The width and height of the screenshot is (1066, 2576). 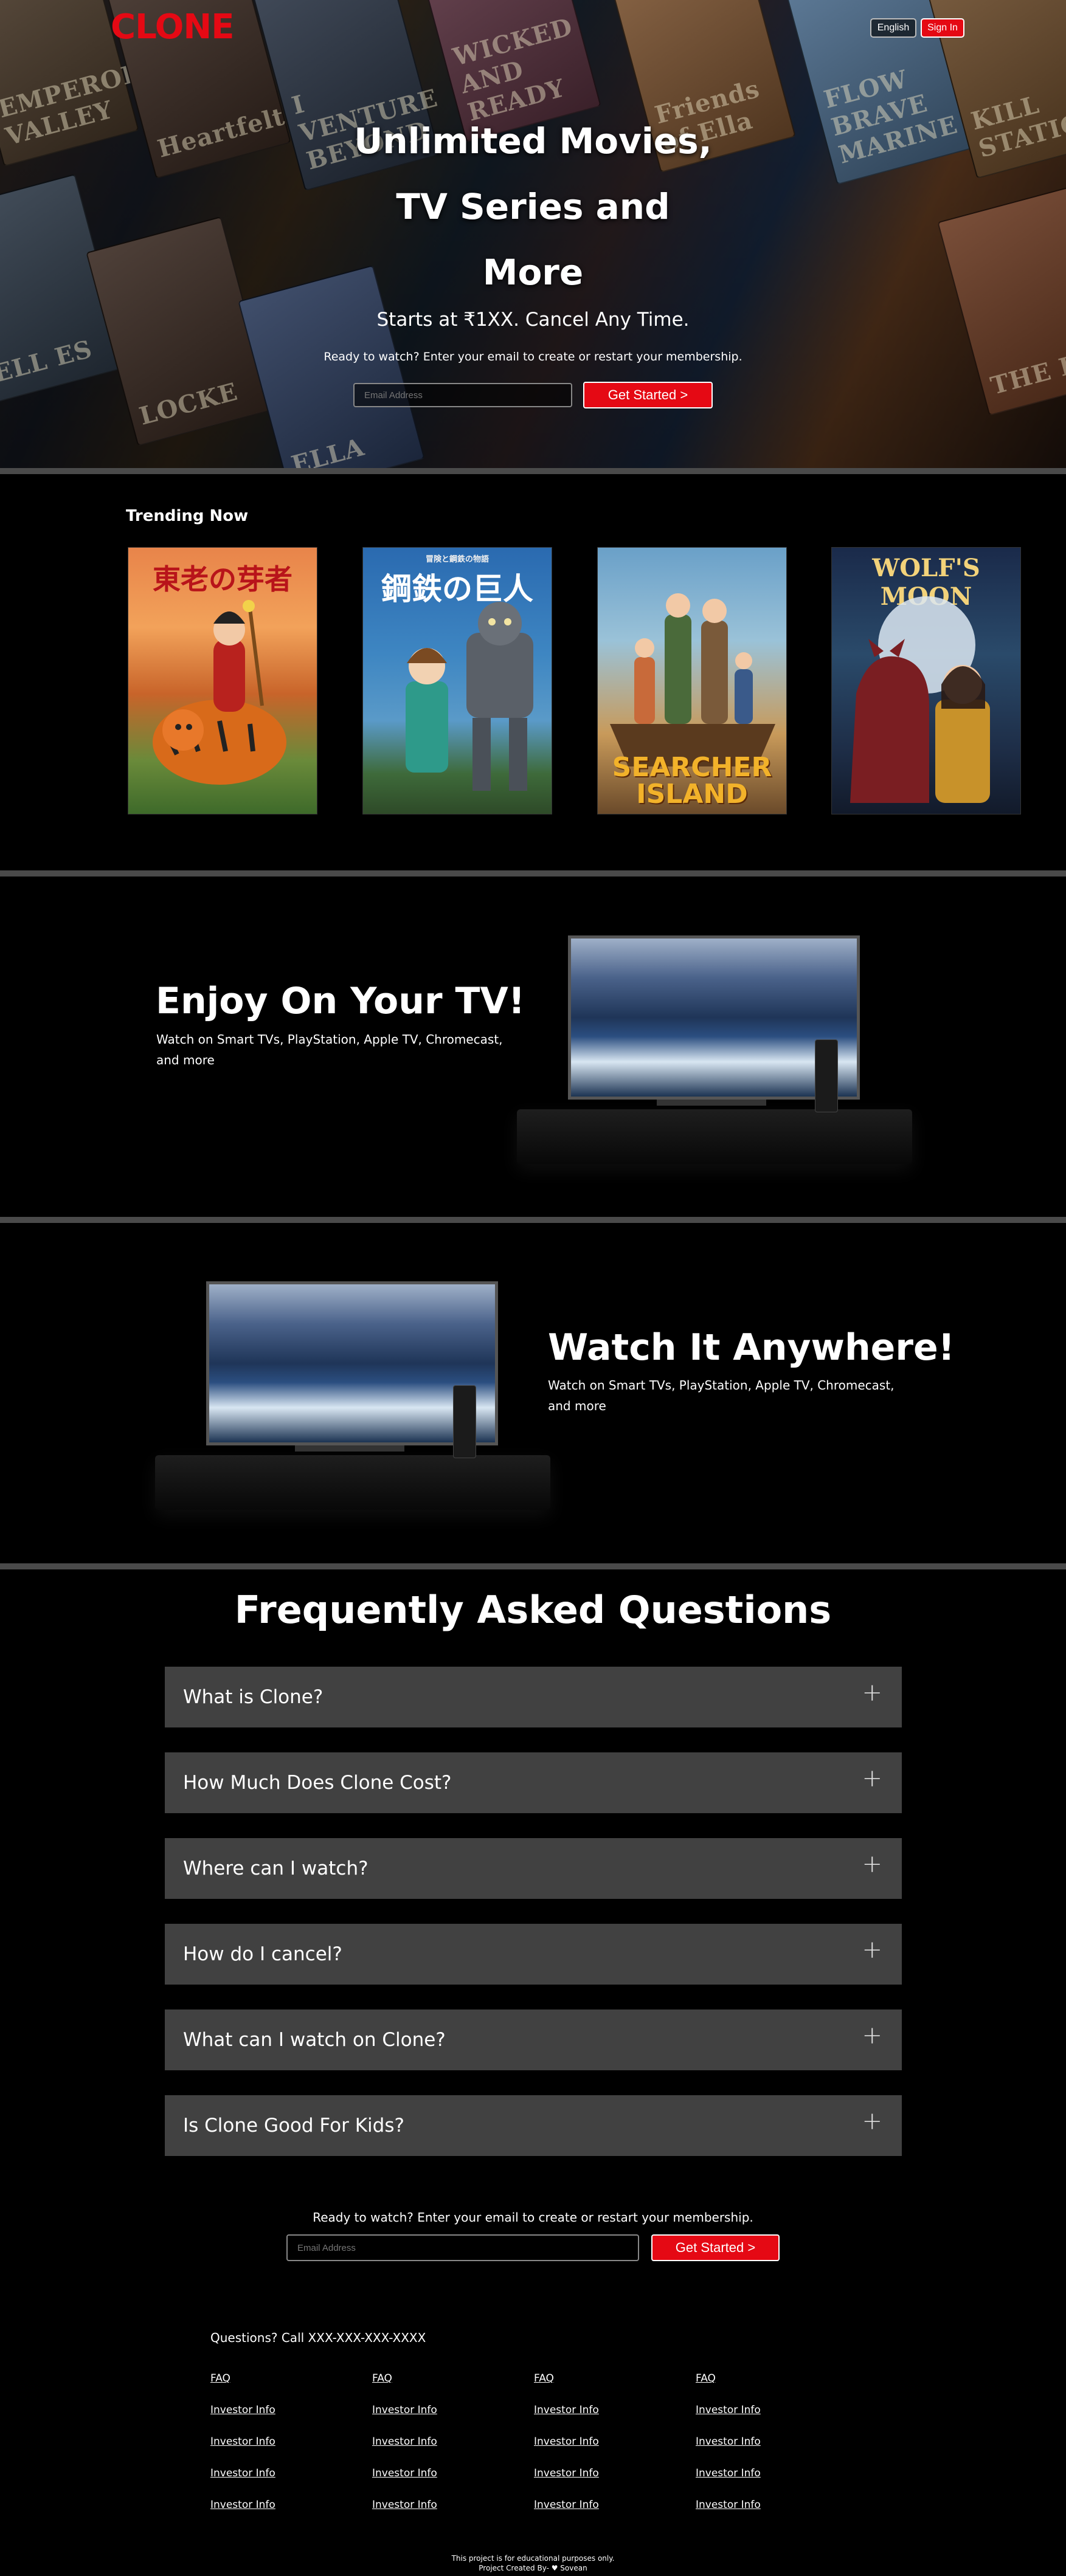 What do you see at coordinates (533, 2568) in the screenshot?
I see `footer-credit: Project Created By- ♥ Sovean` at bounding box center [533, 2568].